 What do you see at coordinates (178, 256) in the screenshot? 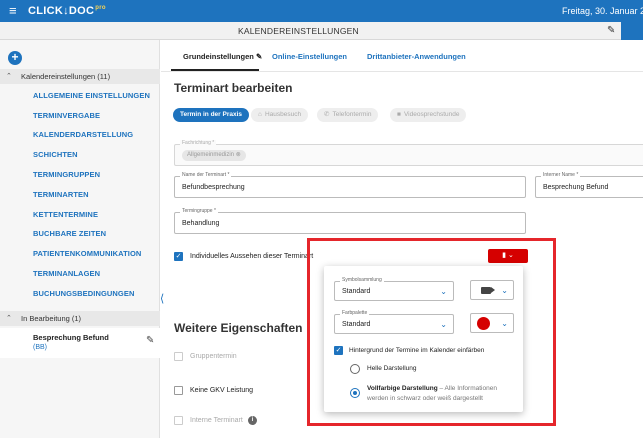
I see `individual-look-checkbox: ✓` at bounding box center [178, 256].